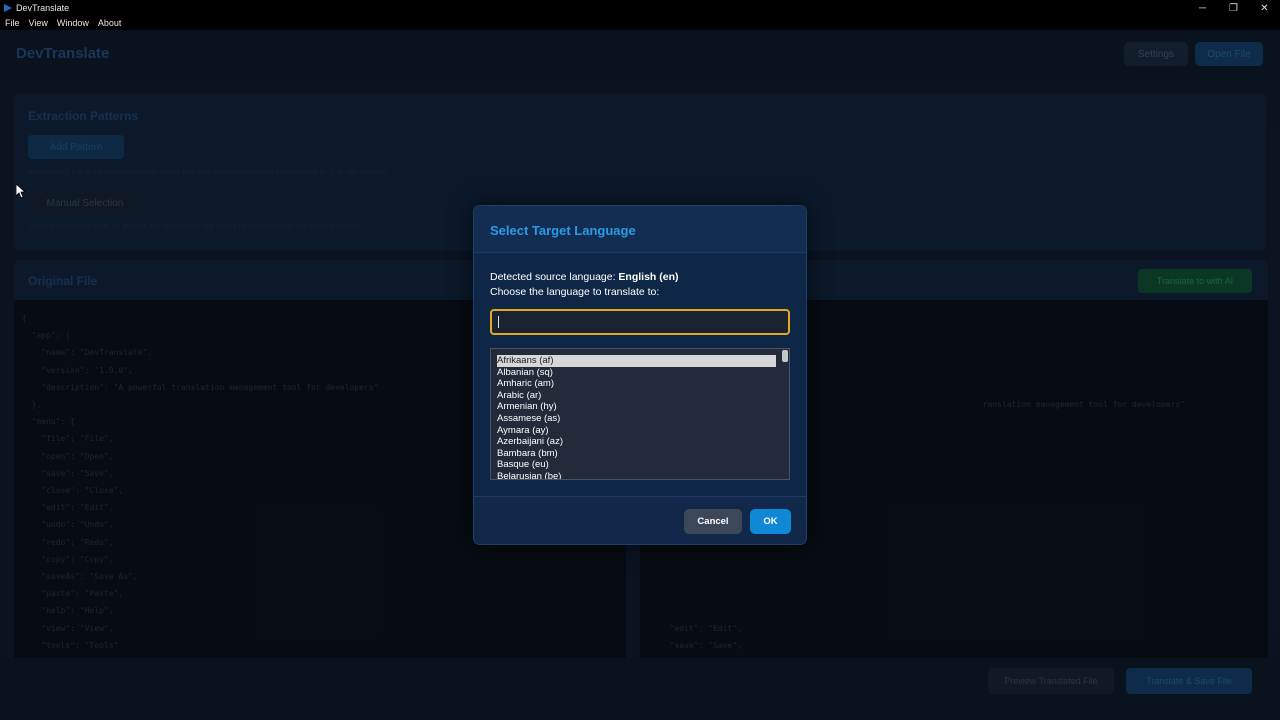  I want to click on menu-file: File, so click(12, 23).